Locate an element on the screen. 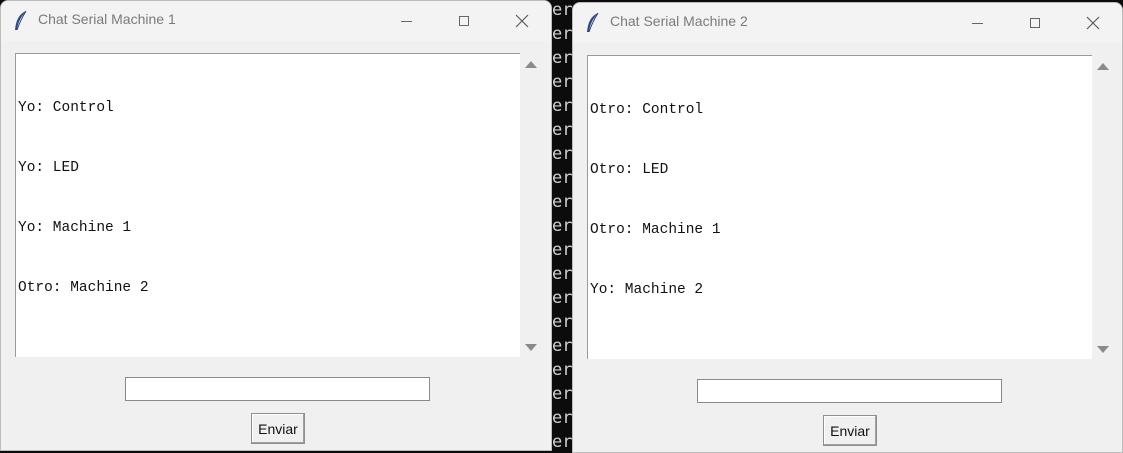 This screenshot has height=453, width=1123. chat-message: Yo: Control is located at coordinates (66, 108).